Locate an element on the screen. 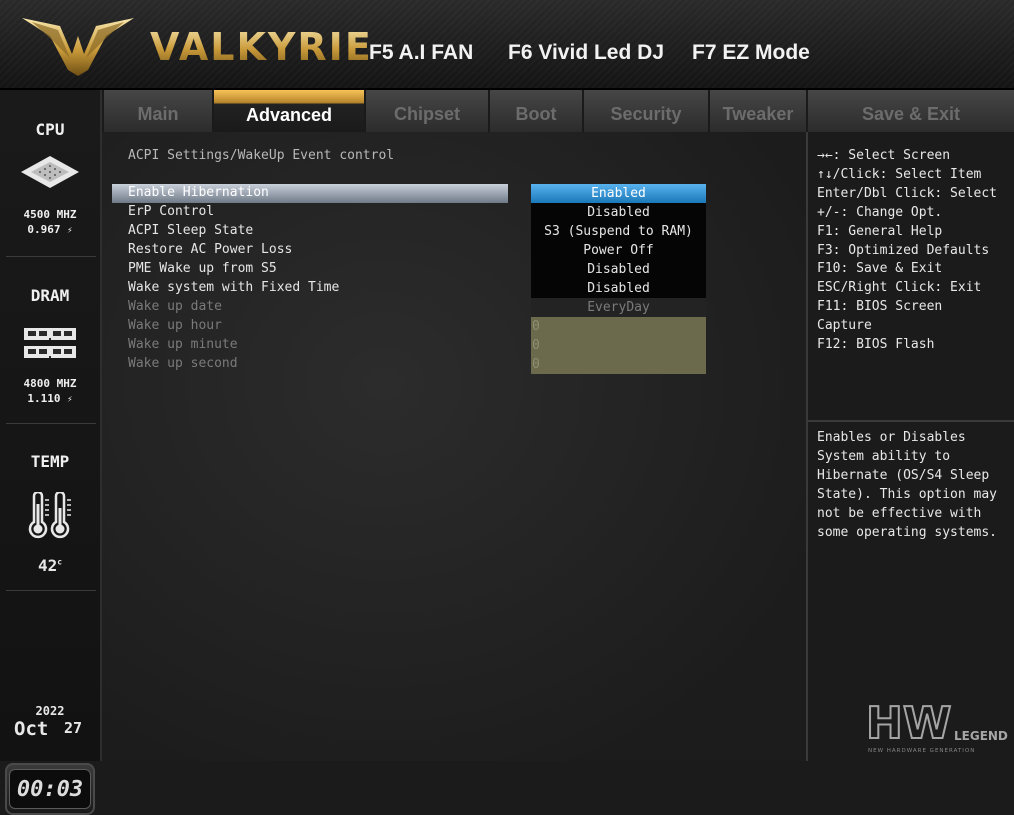 The height and width of the screenshot is (815, 1014). setting-row-enable-hibernation: Enable Hibernation Enabled is located at coordinates (460, 193).